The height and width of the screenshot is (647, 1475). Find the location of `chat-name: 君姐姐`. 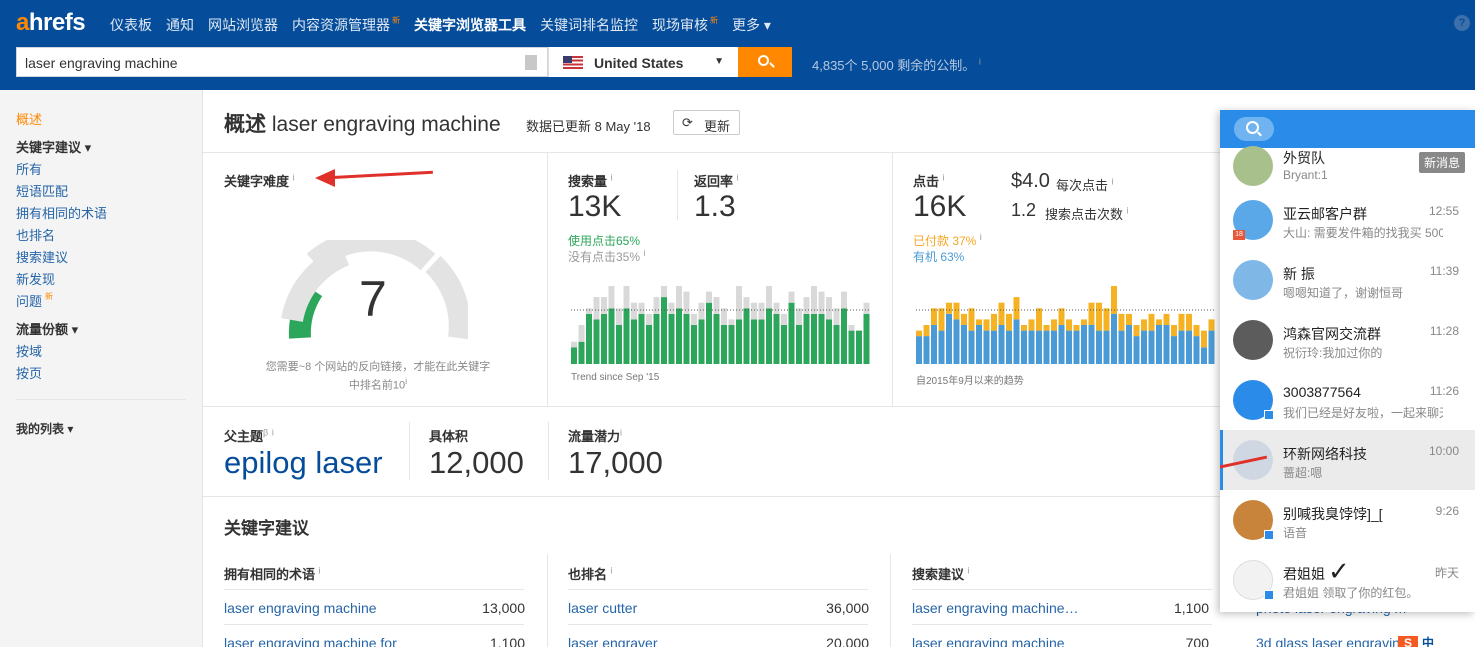

chat-name: 君姐姐 is located at coordinates (1304, 574).